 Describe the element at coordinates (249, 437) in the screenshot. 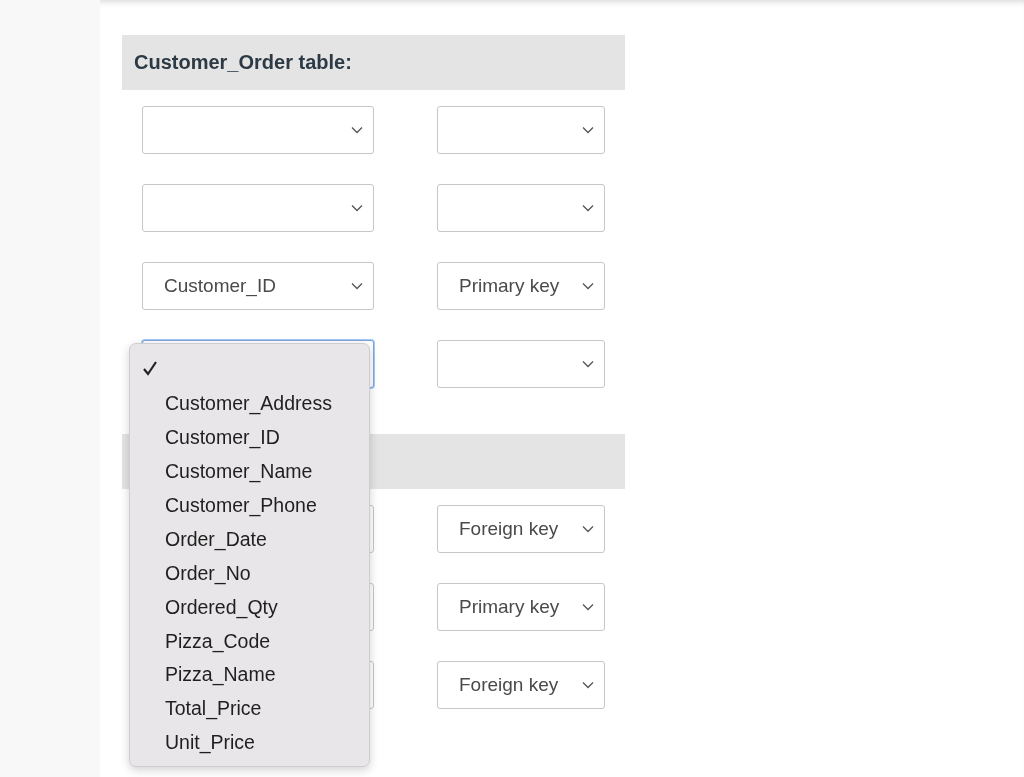

I see `dropdown-option: Customer_ID` at that location.